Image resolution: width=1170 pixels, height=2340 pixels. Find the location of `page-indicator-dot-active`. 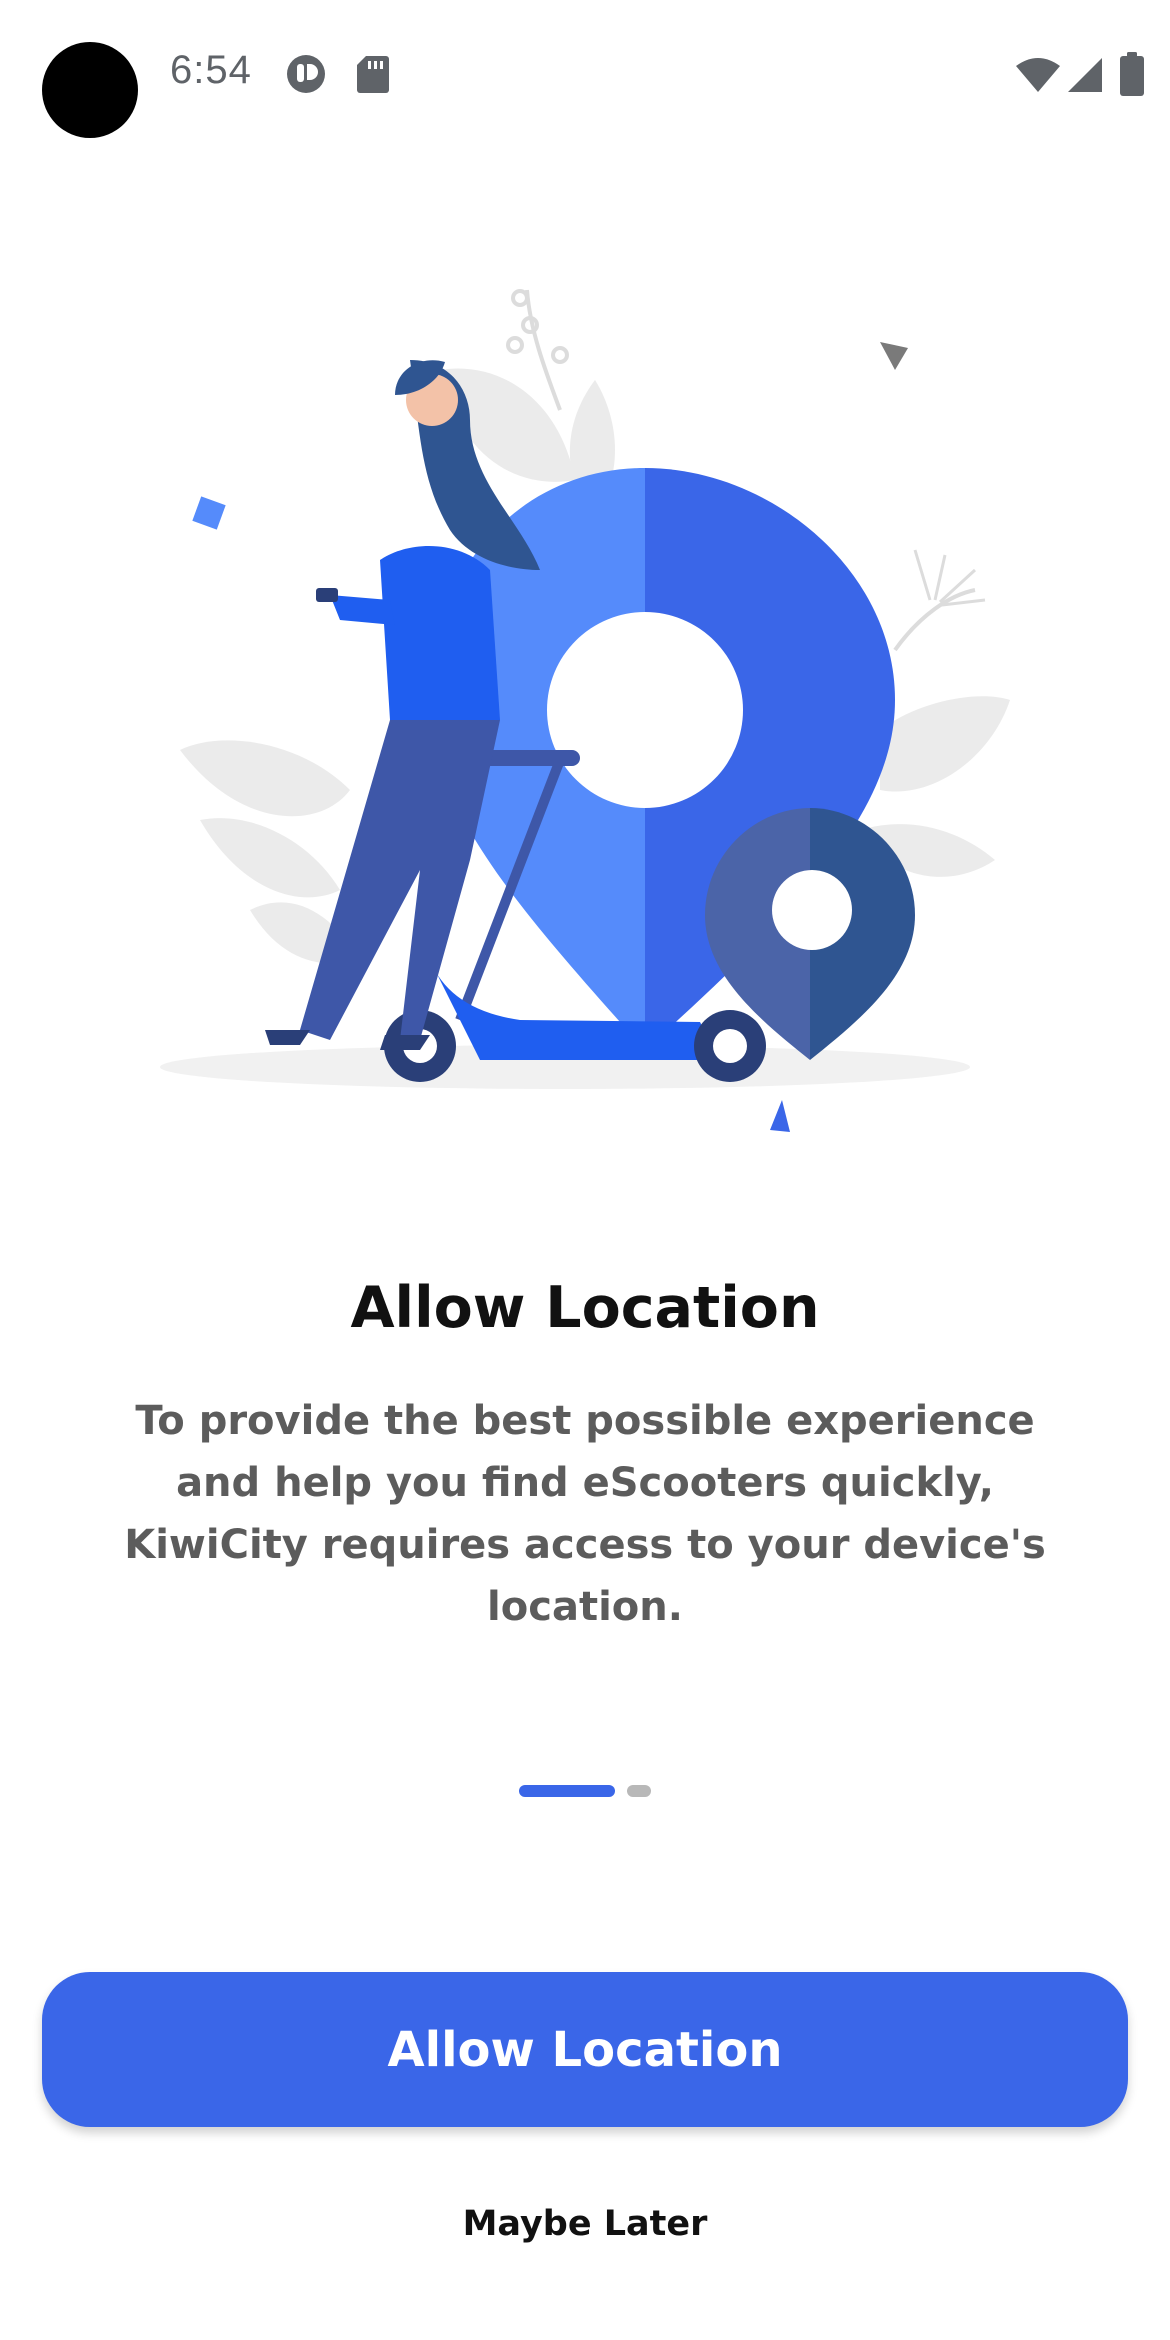

page-indicator-dot-active is located at coordinates (567, 1791).